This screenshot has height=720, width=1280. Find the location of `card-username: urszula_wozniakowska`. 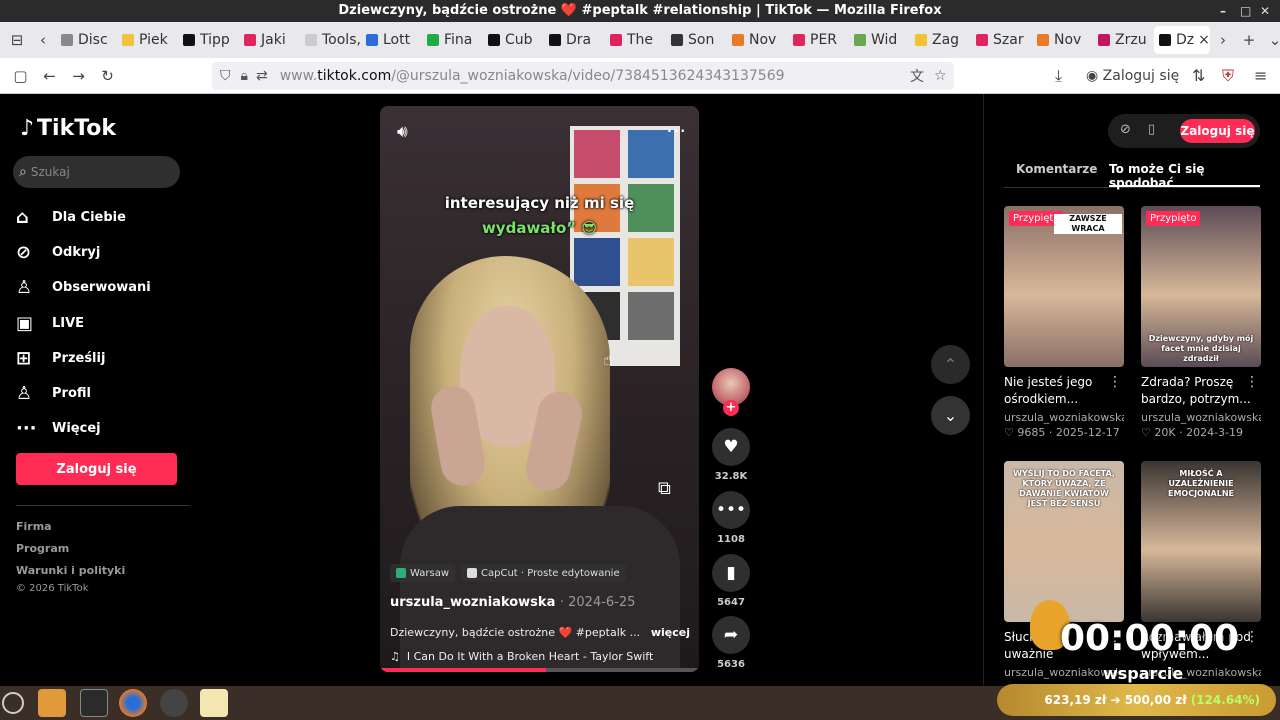

card-username: urszula_wozniakowska is located at coordinates (1201, 417).